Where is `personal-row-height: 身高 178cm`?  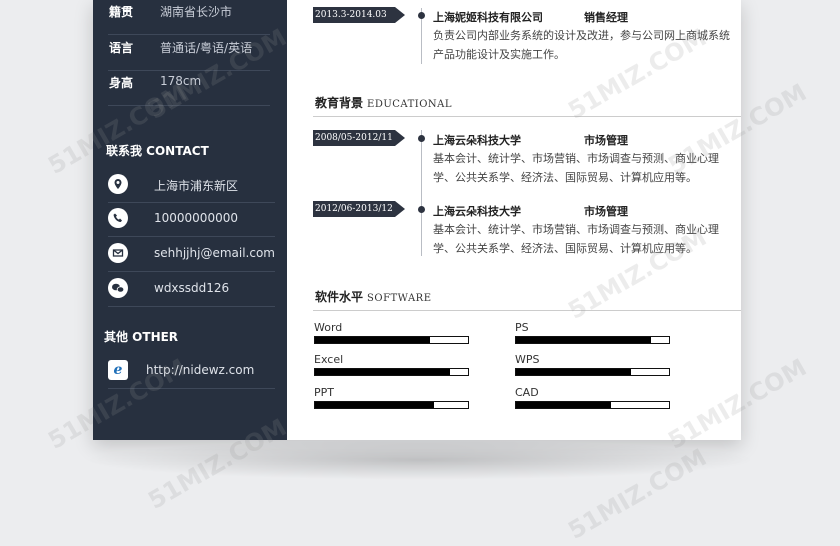 personal-row-height: 身高 178cm is located at coordinates (189, 88).